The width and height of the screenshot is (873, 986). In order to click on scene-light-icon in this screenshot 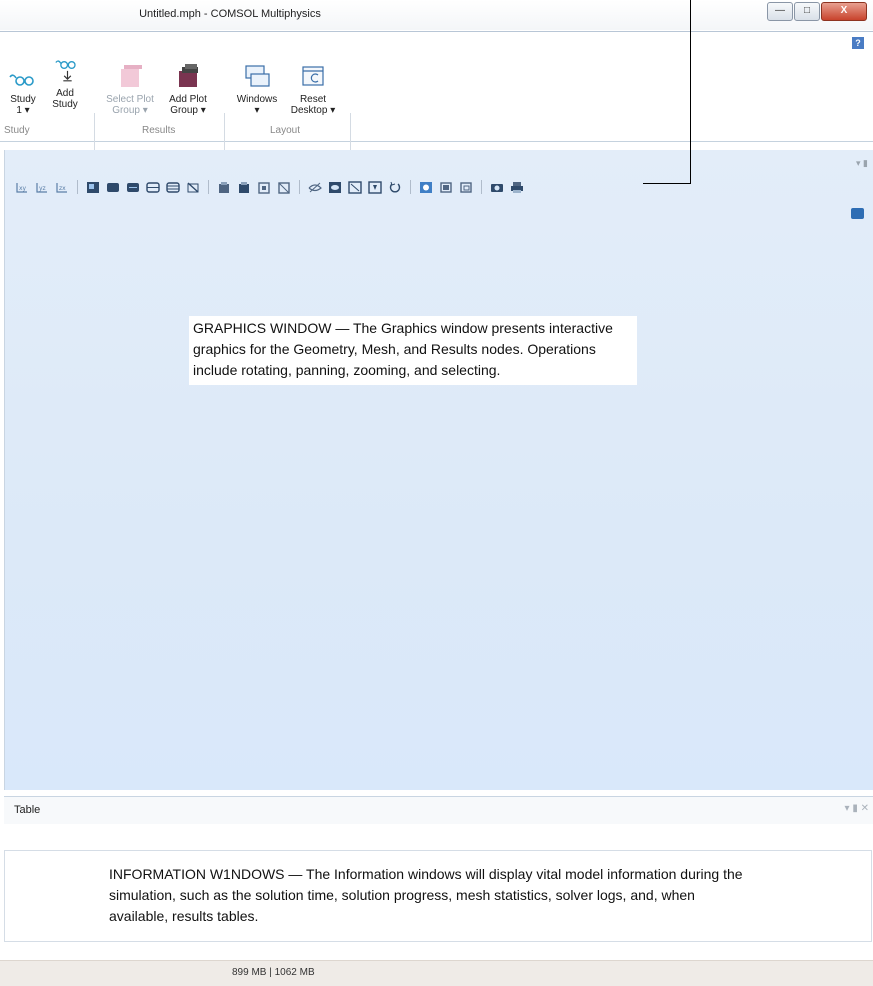, I will do `click(193, 187)`.